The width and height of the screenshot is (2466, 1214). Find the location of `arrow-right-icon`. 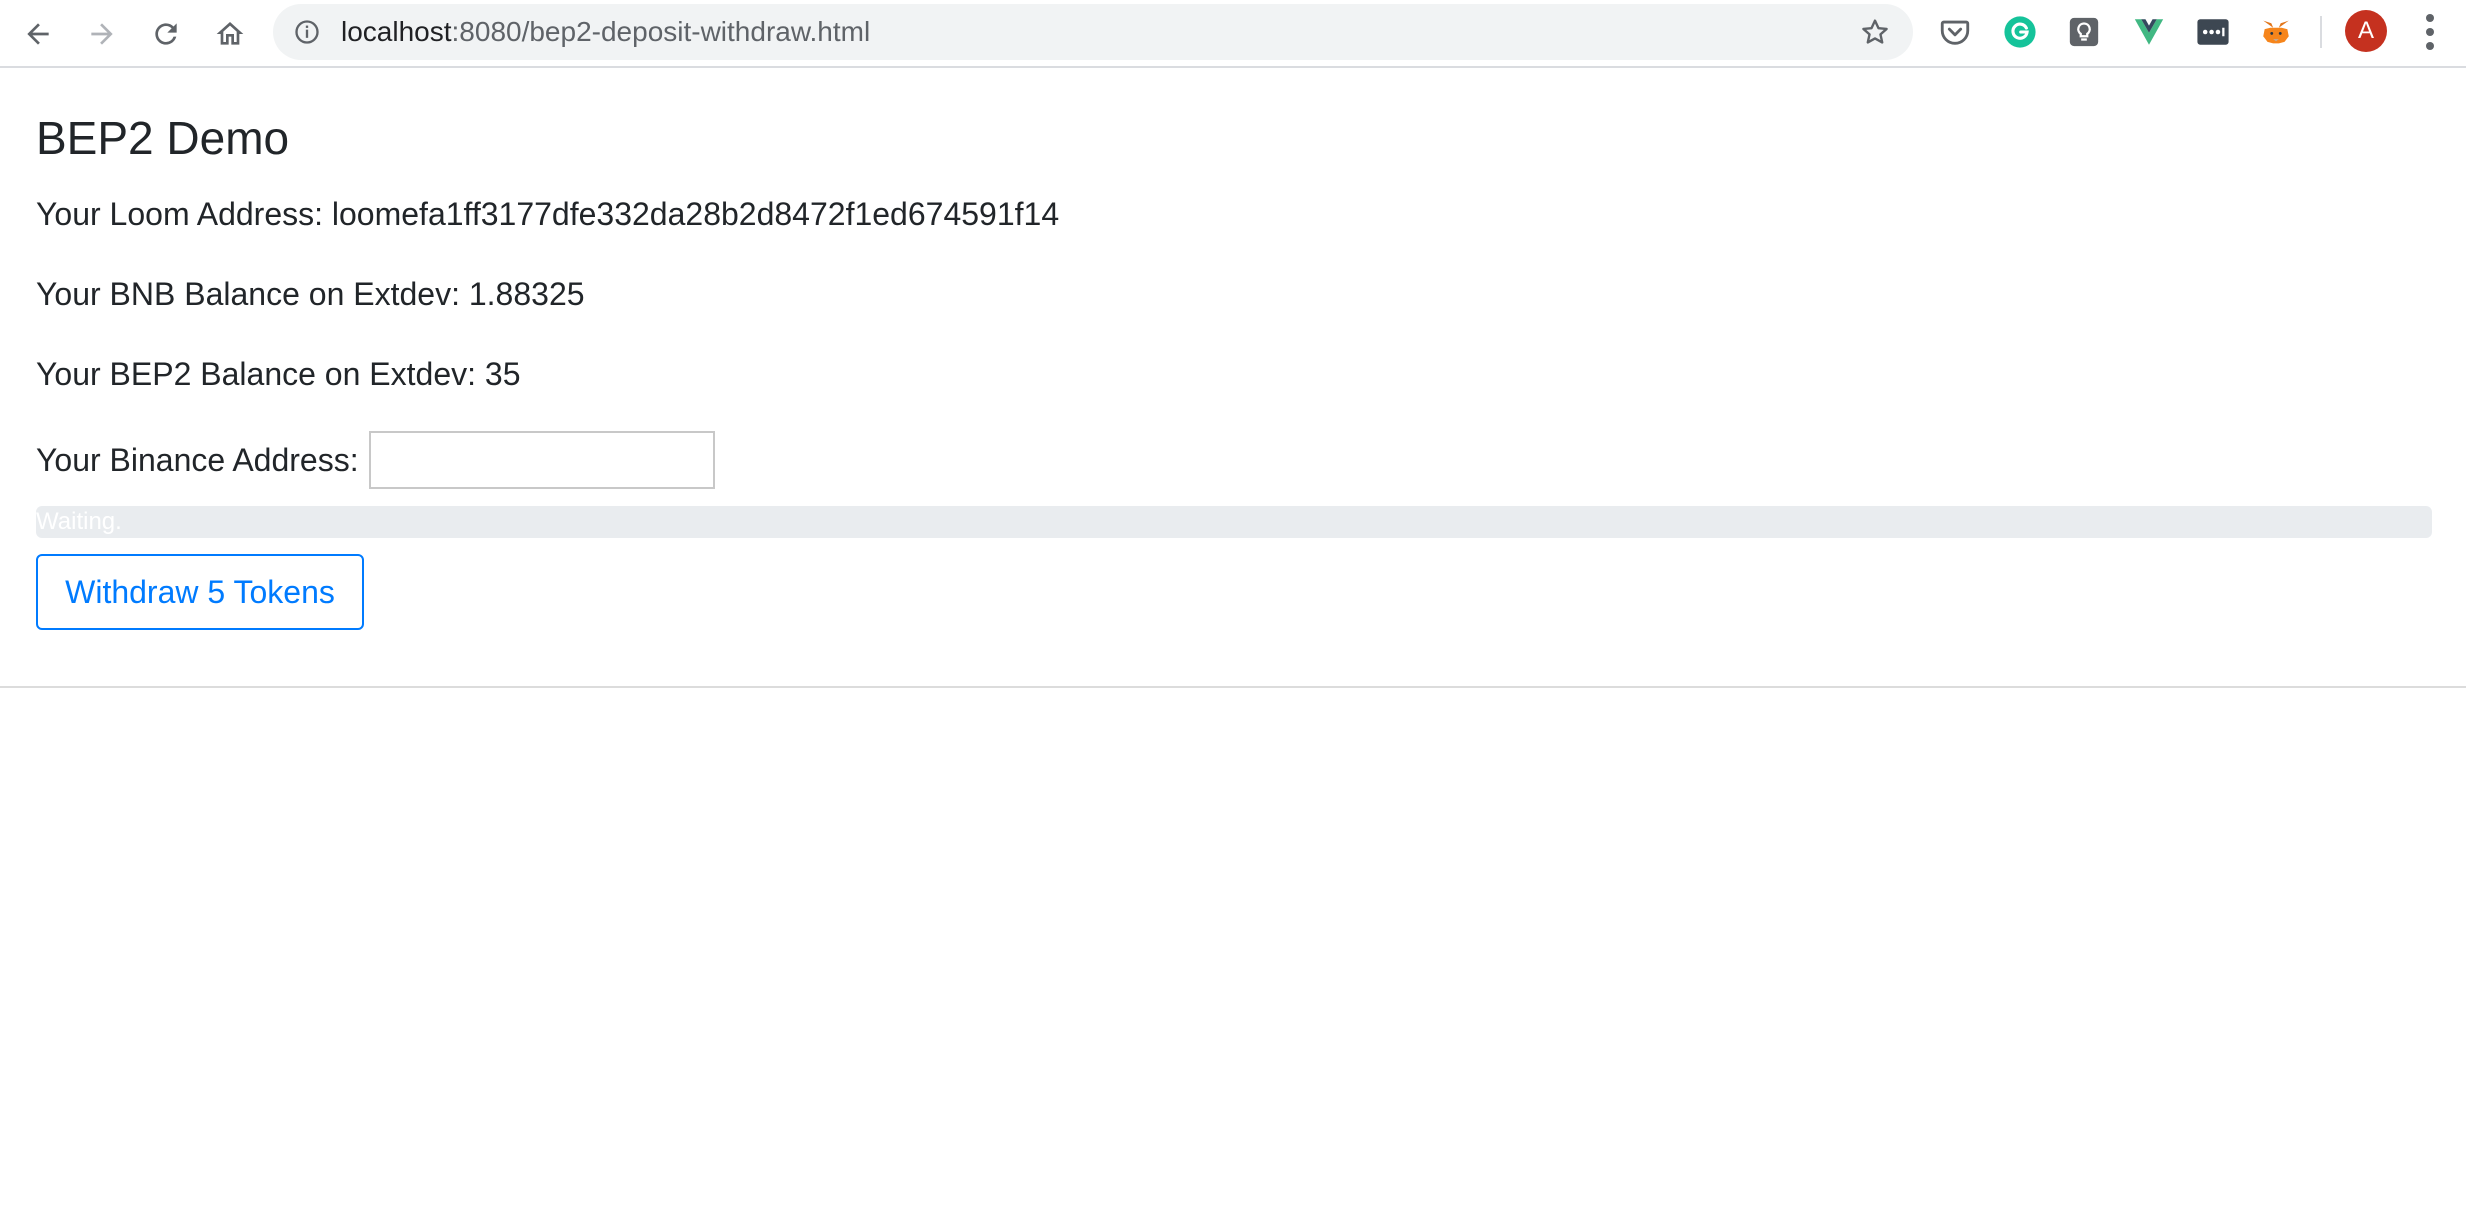

arrow-right-icon is located at coordinates (102, 34).